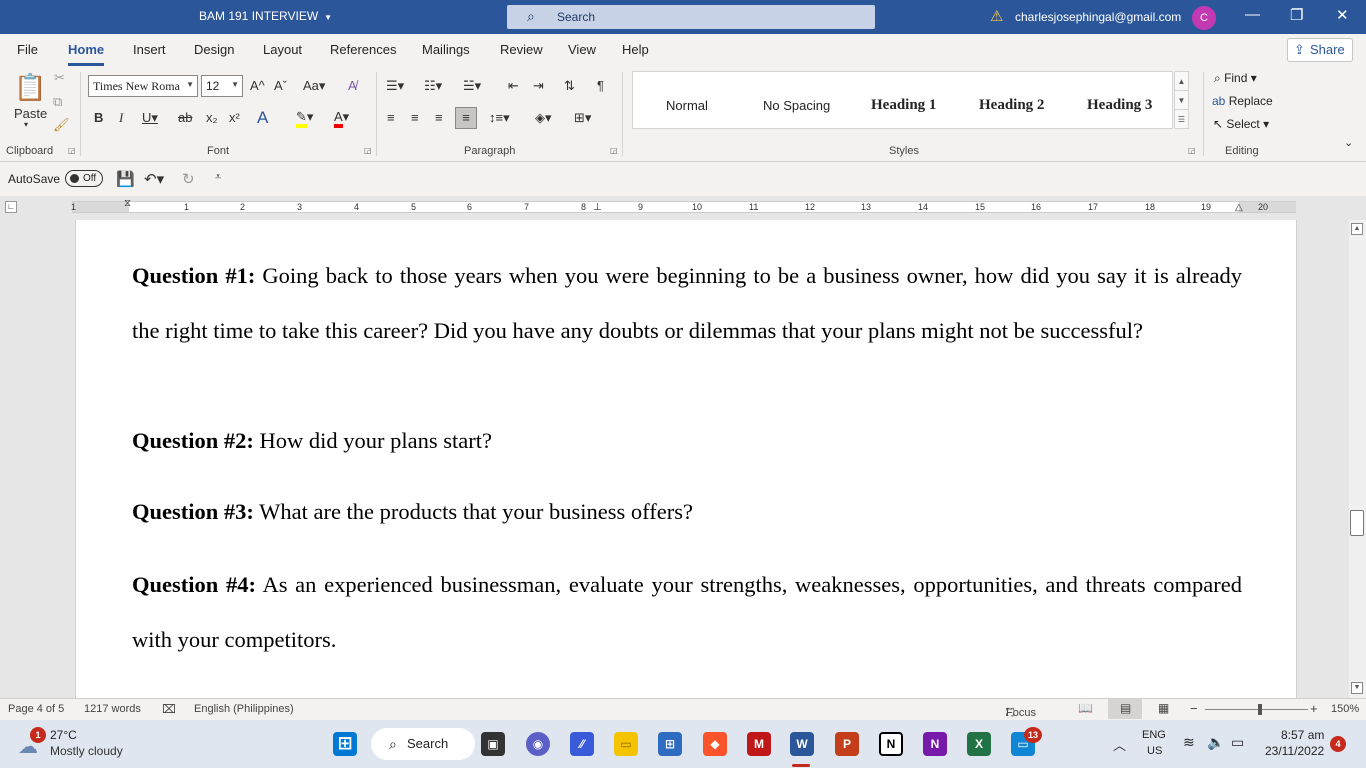 This screenshot has height=768, width=1366. I want to click on numbering-icon: ☷▾, so click(433, 86).